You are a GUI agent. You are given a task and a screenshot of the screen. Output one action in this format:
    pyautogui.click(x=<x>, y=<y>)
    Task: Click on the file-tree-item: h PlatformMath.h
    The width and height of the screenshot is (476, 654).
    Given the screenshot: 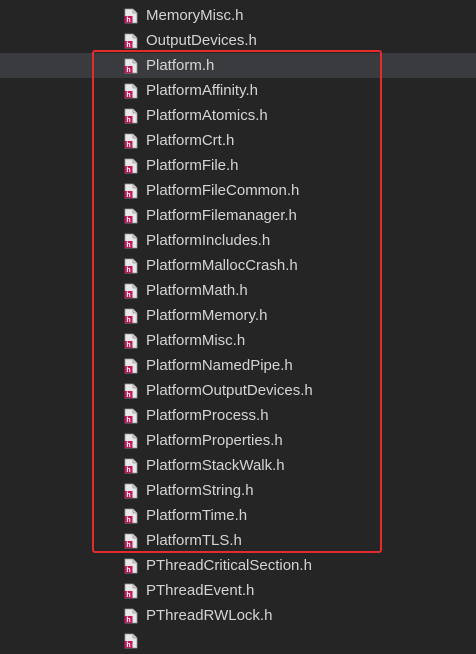 What is the action you would take?
    pyautogui.click(x=238, y=290)
    